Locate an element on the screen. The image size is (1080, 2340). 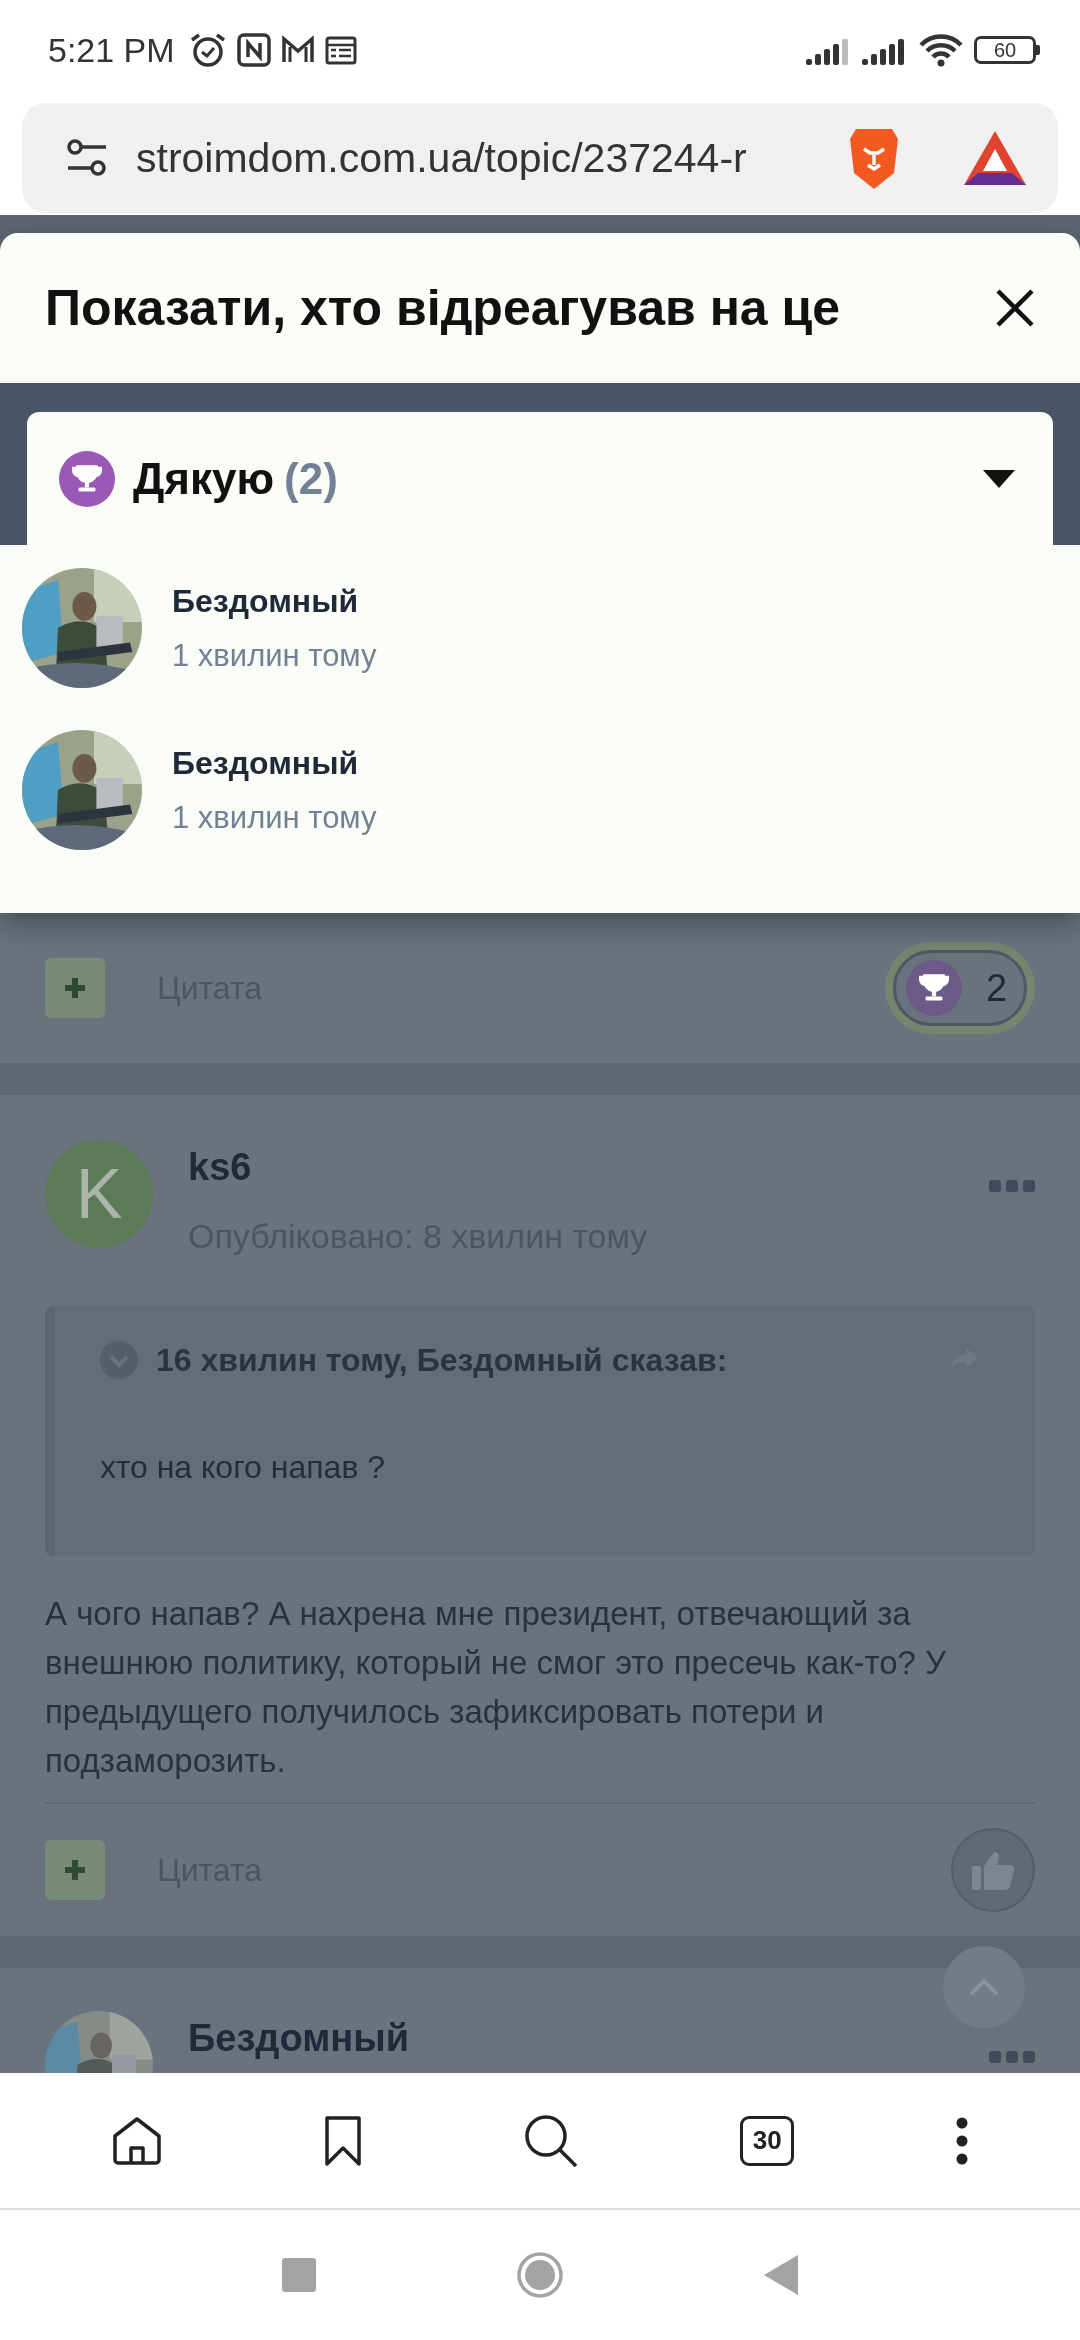
caret-icon is located at coordinates (999, 478).